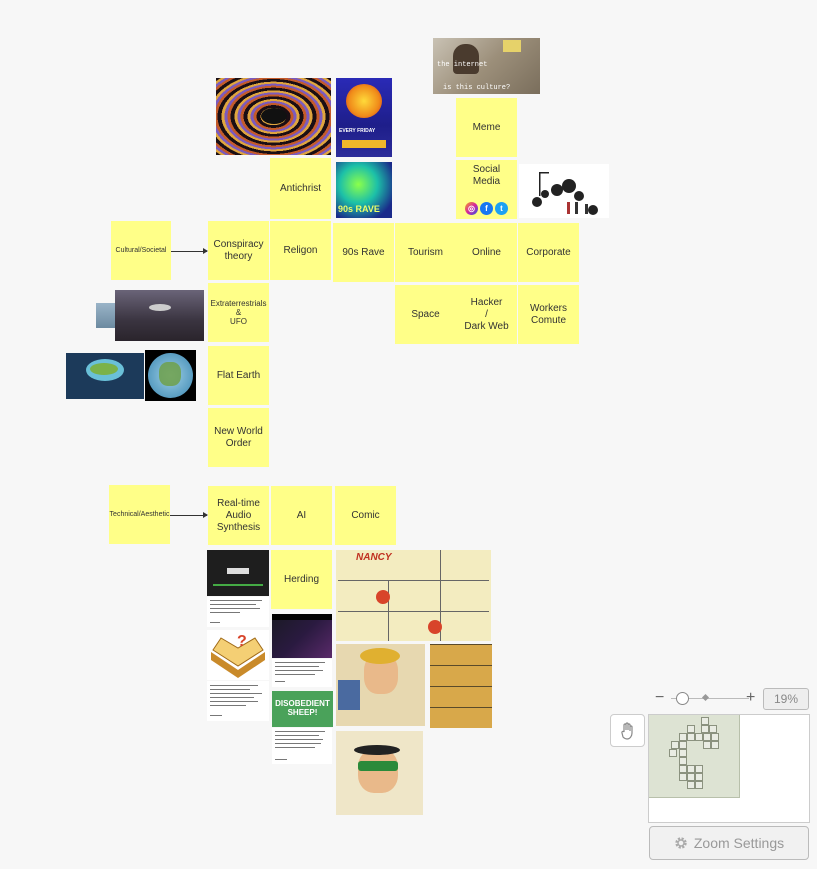 The width and height of the screenshot is (817, 869). I want to click on comic-hero-image, so click(380, 685).